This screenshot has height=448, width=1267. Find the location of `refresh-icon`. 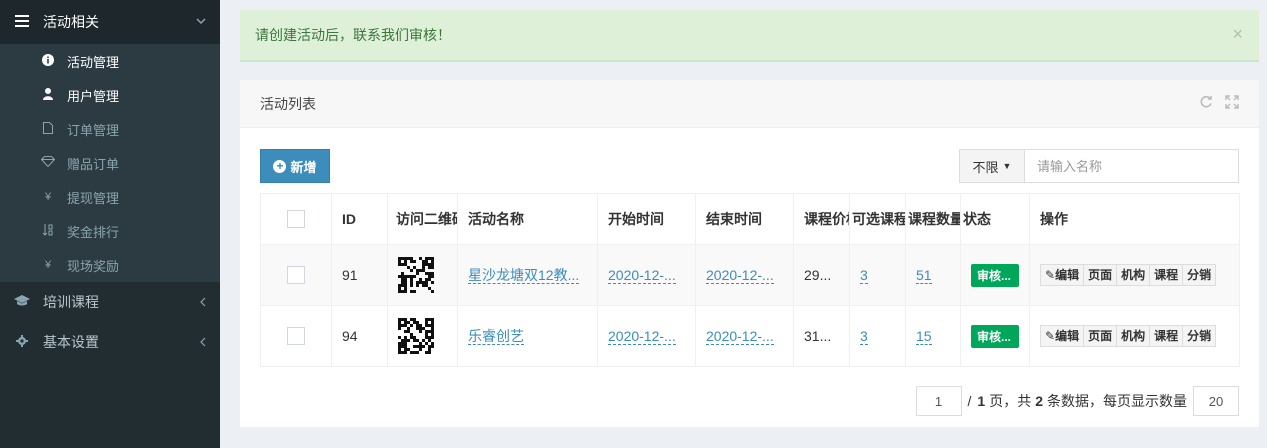

refresh-icon is located at coordinates (1206, 103).